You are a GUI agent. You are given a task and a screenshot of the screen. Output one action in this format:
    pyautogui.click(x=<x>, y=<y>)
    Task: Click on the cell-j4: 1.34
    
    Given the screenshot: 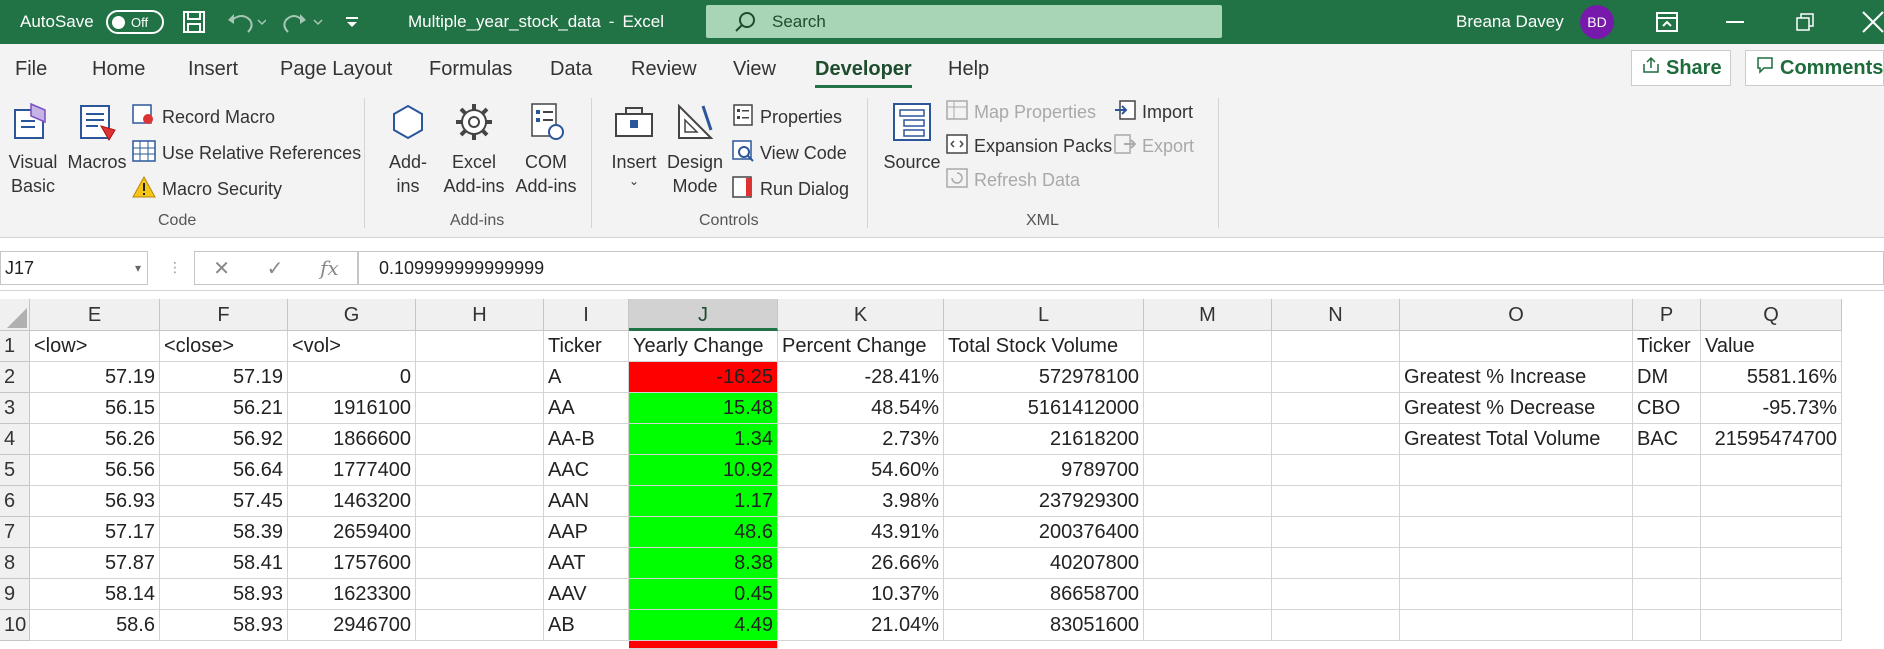 What is the action you would take?
    pyautogui.click(x=703, y=439)
    